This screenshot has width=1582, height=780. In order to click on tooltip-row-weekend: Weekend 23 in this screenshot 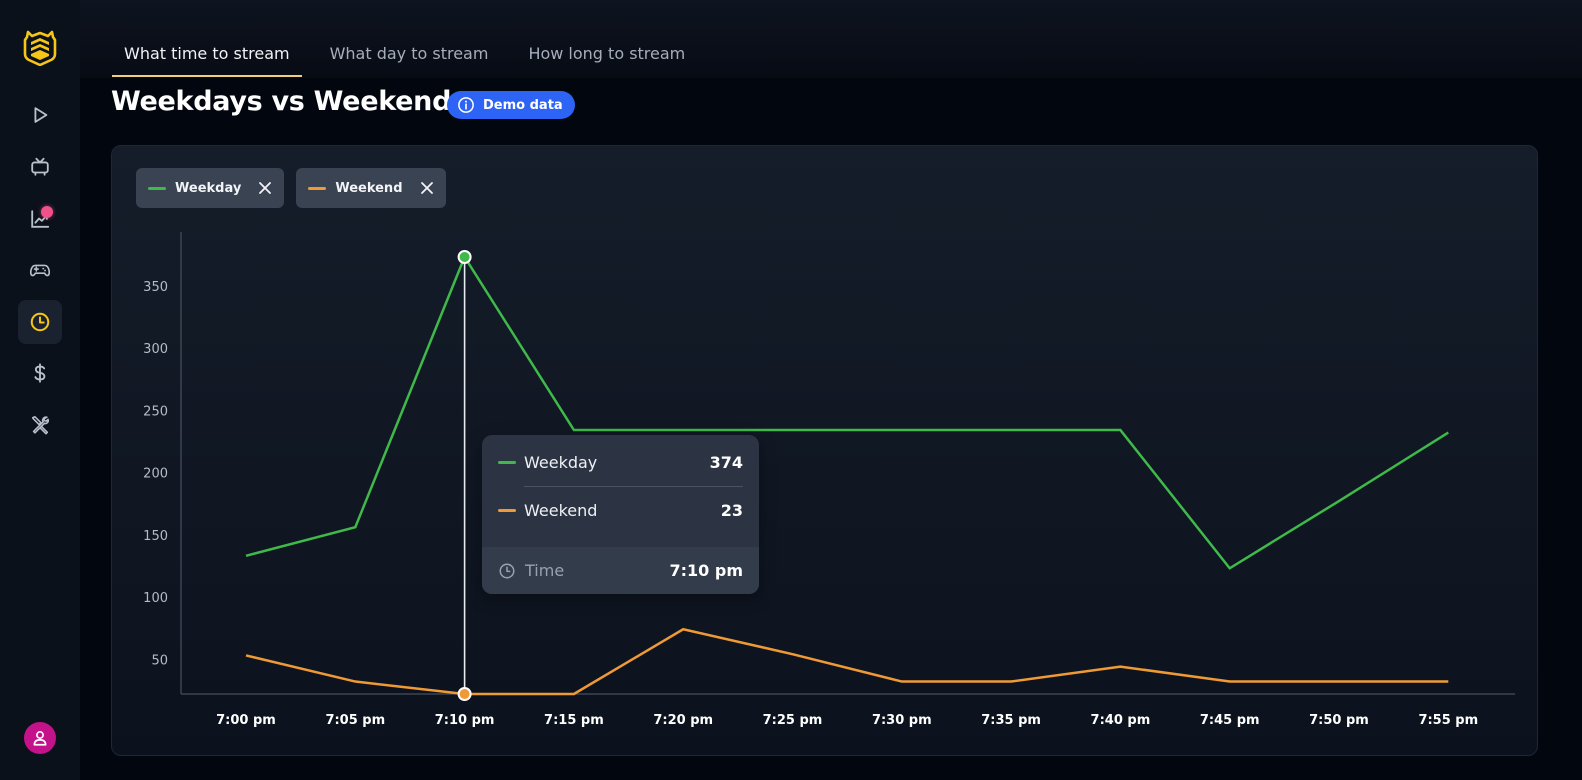, I will do `click(620, 510)`.